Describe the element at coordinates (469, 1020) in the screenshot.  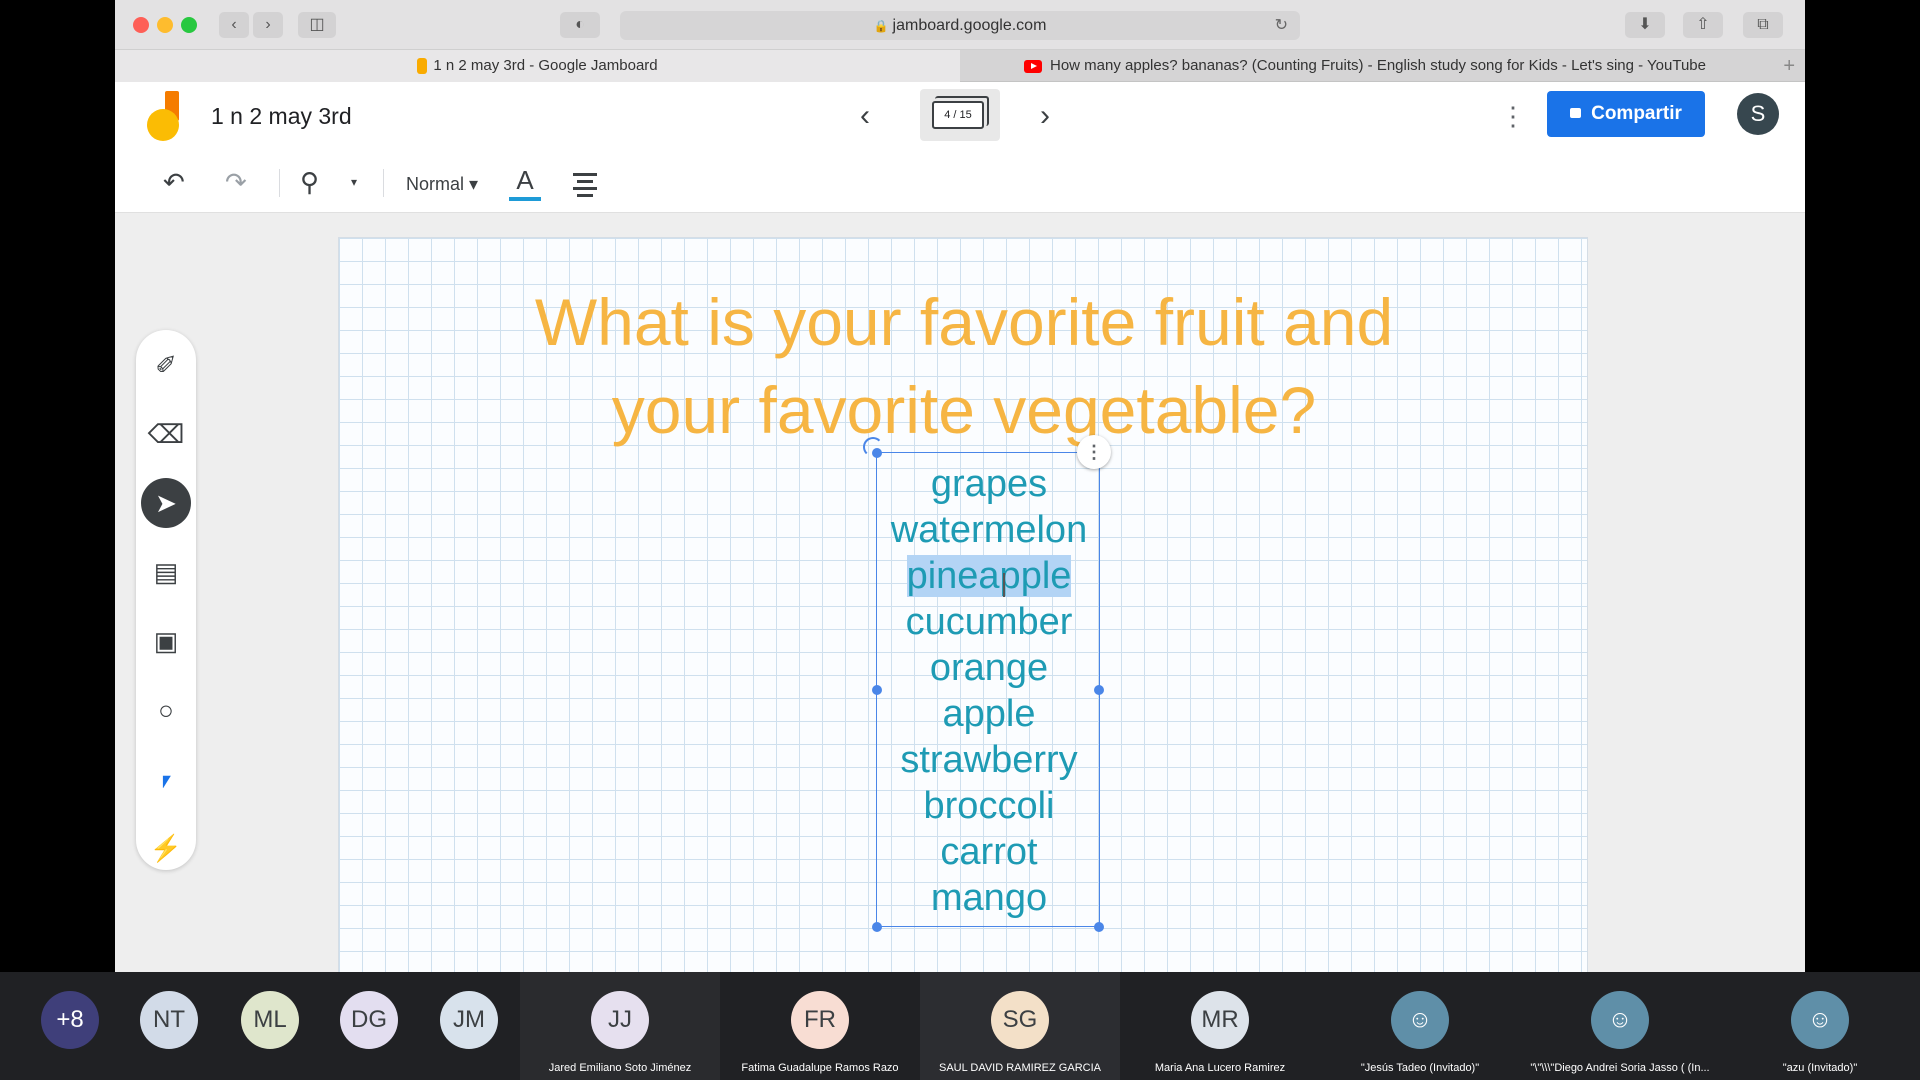
I see `participant-avatar: JM` at that location.